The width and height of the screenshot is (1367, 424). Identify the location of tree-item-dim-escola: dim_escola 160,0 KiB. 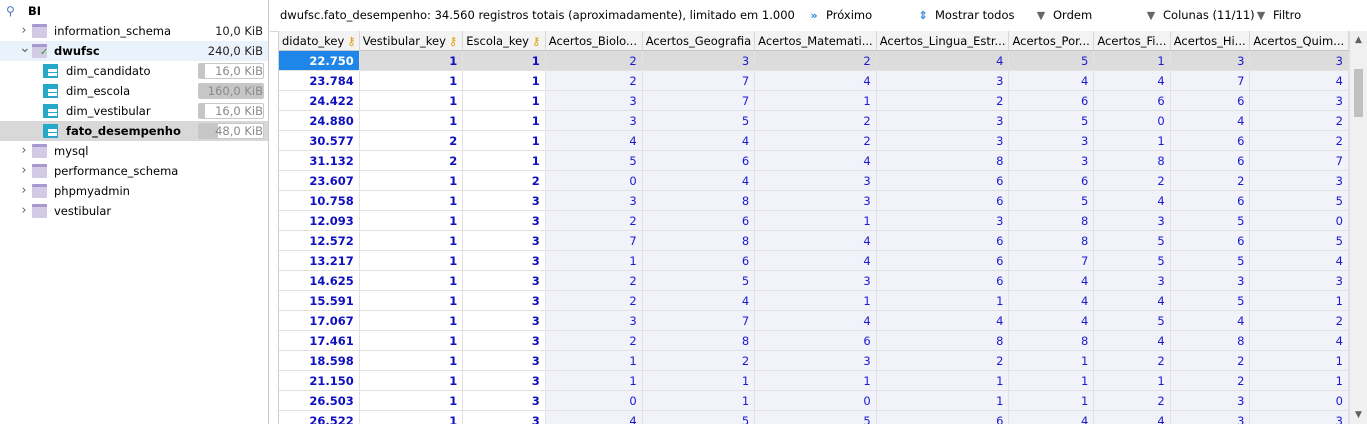
(134, 91).